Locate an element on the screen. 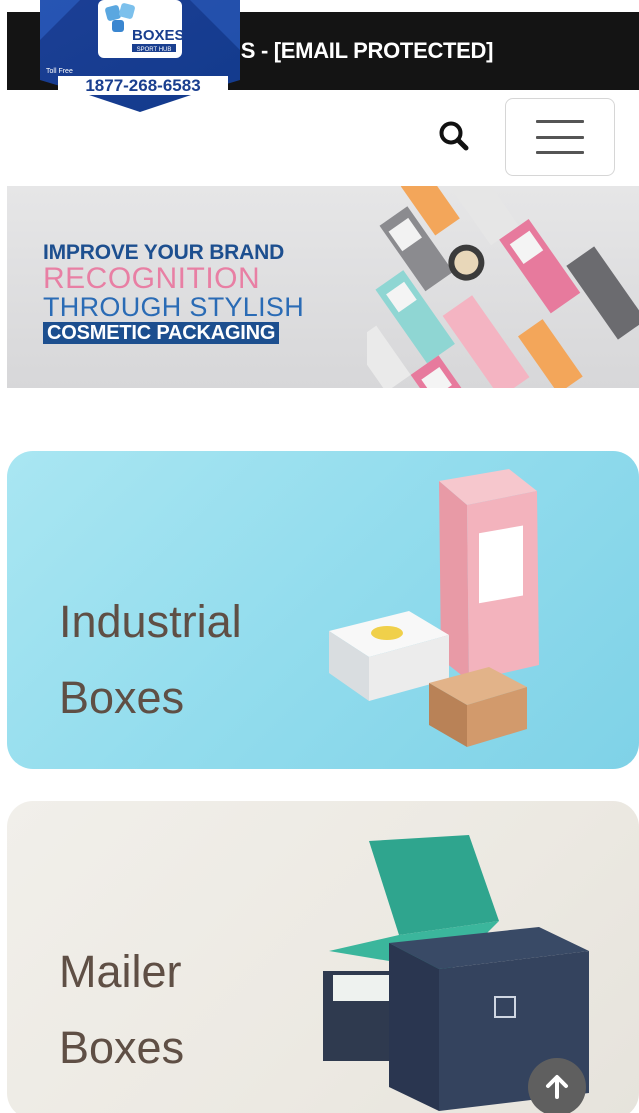 This screenshot has width=639, height=1113. mailer-boxes-image is located at coordinates (456, 973).